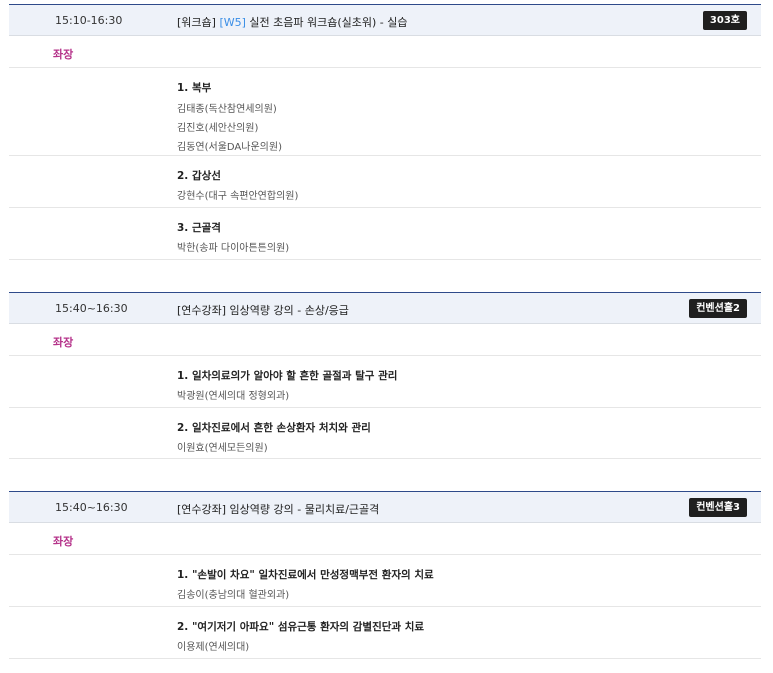 The width and height of the screenshot is (773, 673). Describe the element at coordinates (718, 507) in the screenshot. I see `room-badge: 컨벤션홀3` at that location.